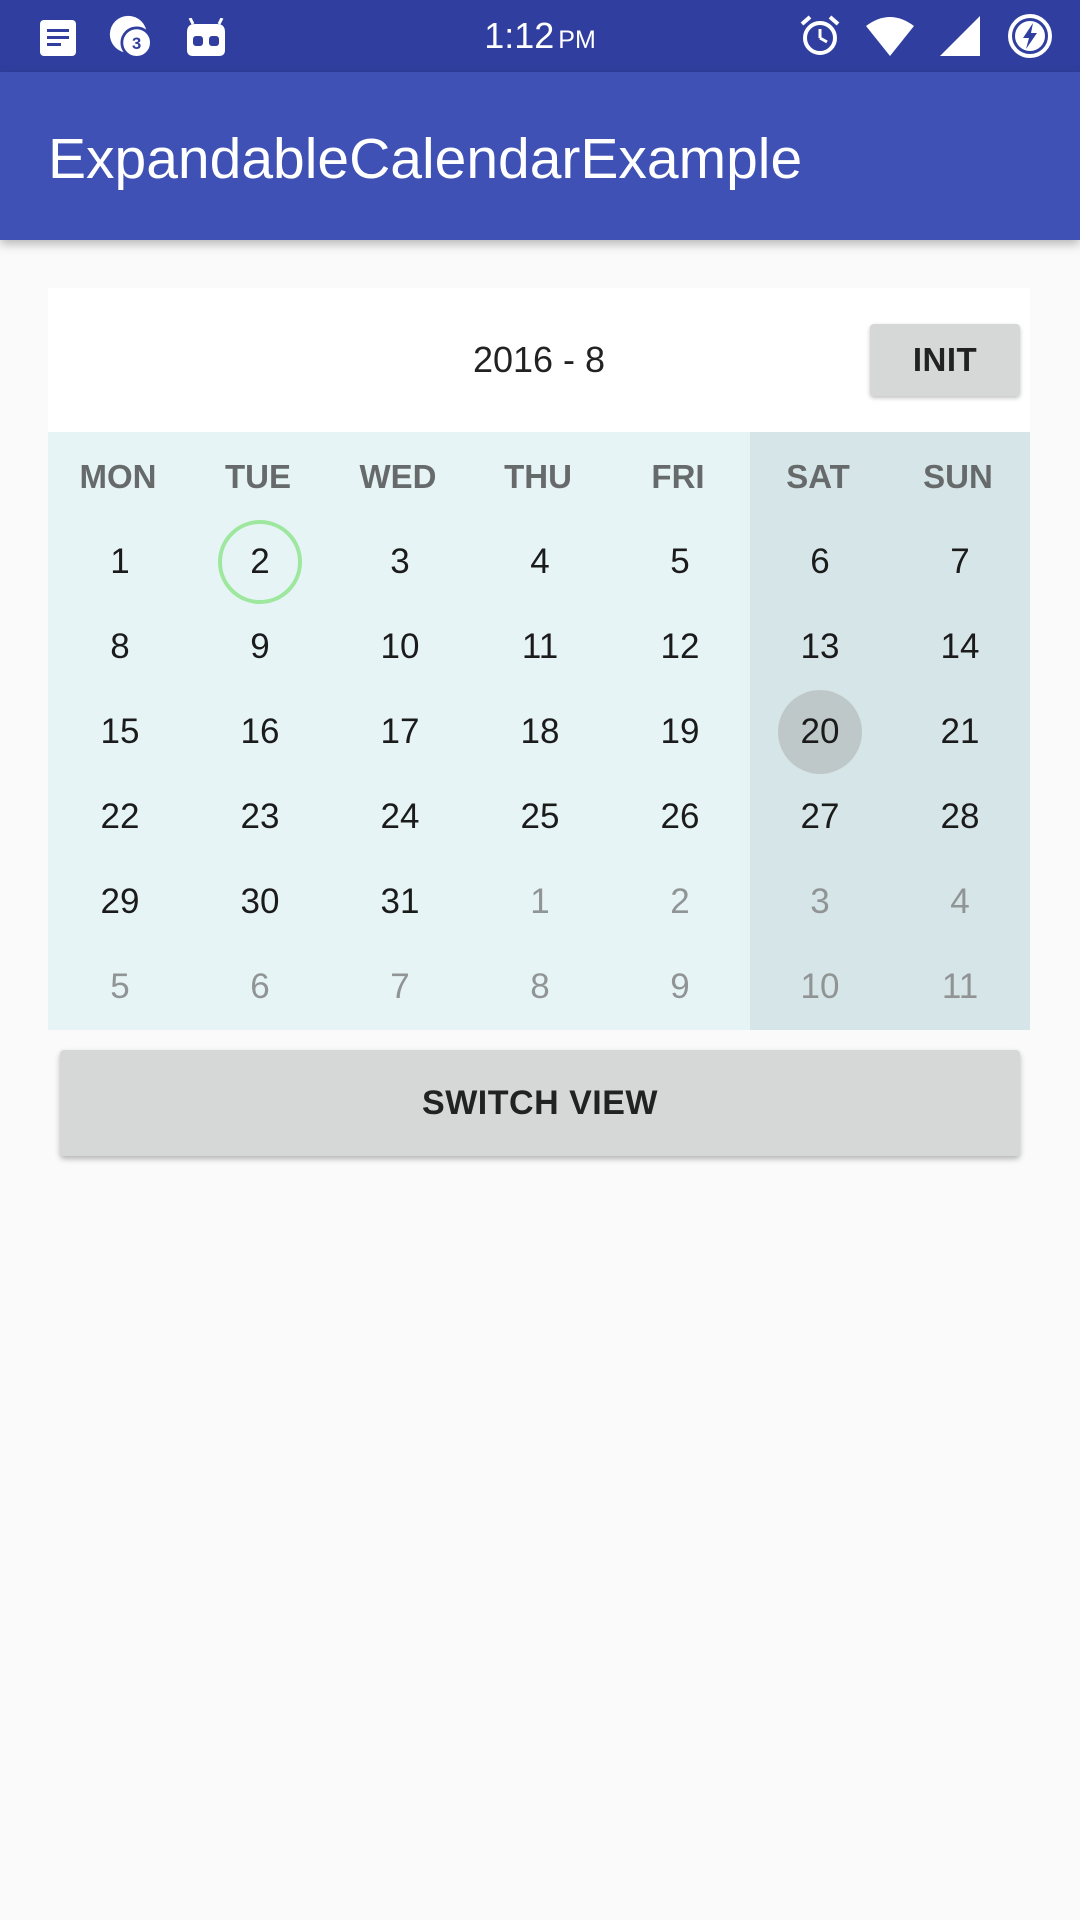  Describe the element at coordinates (258, 476) in the screenshot. I see `weekday-header-tue: TUE` at that location.